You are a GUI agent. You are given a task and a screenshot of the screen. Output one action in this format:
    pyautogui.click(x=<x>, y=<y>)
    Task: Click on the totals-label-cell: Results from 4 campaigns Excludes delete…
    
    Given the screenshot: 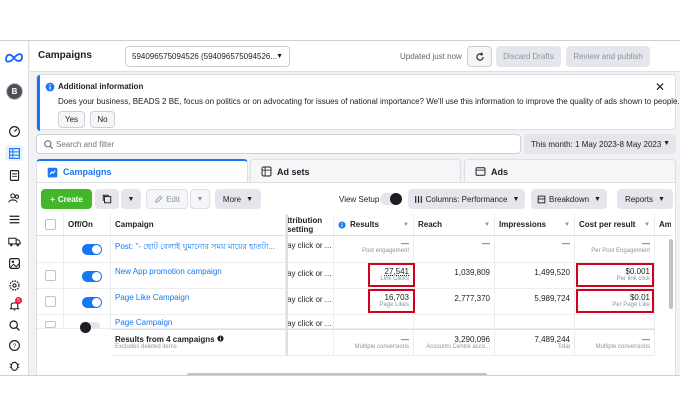 What is the action you would take?
    pyautogui.click(x=198, y=342)
    